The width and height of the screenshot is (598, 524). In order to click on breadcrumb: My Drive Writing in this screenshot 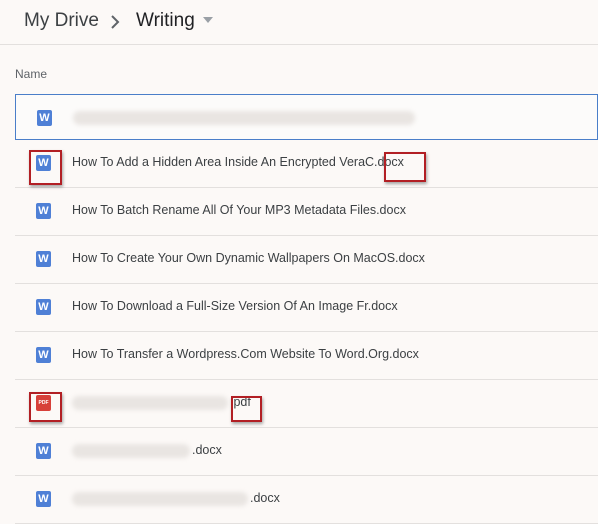, I will do `click(299, 22)`.